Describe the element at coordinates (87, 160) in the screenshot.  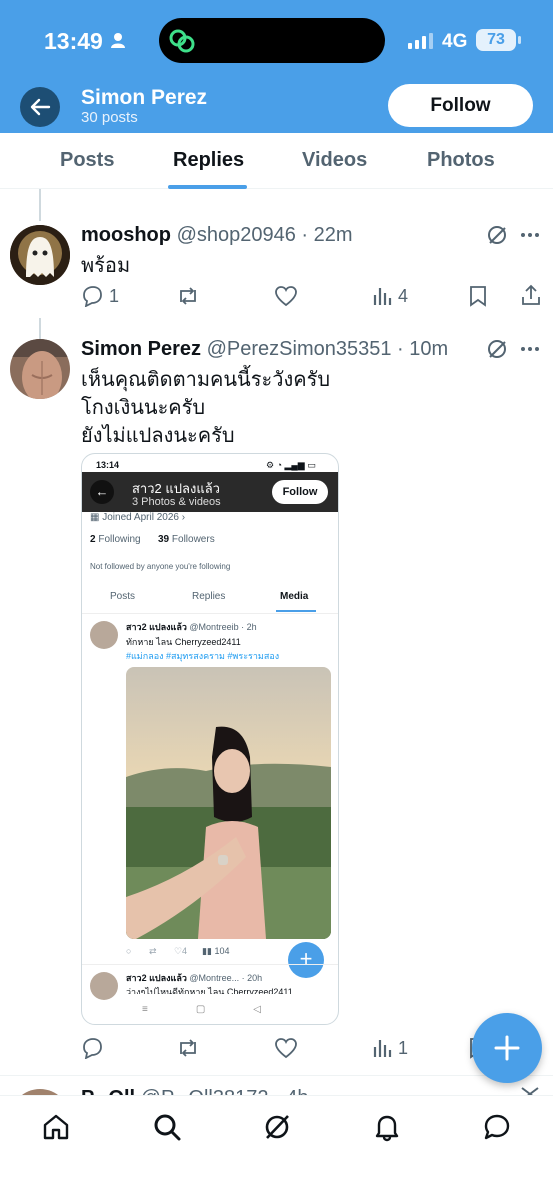
I see `tab-posts: Posts` at that location.